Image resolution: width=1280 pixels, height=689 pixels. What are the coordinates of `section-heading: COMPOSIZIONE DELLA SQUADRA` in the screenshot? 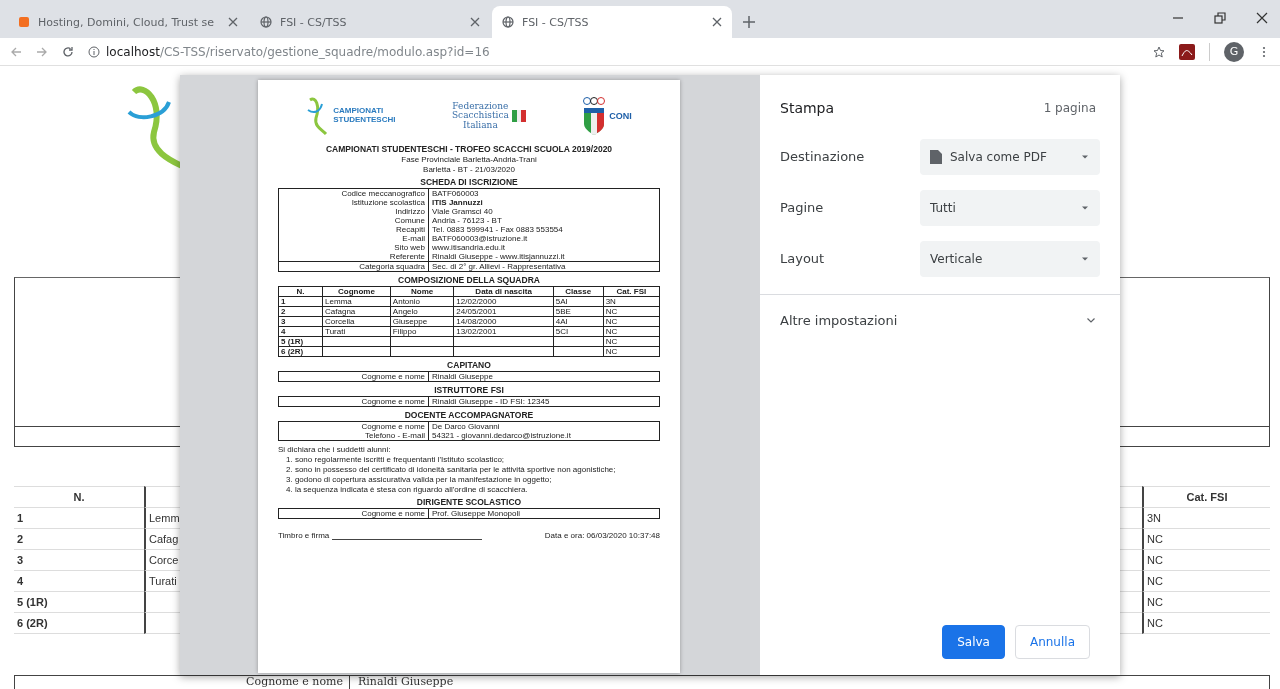 It's located at (469, 280).